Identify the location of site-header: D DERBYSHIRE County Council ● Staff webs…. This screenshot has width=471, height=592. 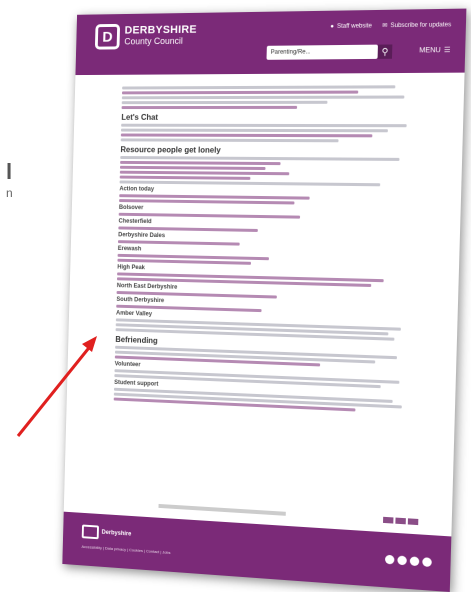
(271, 42).